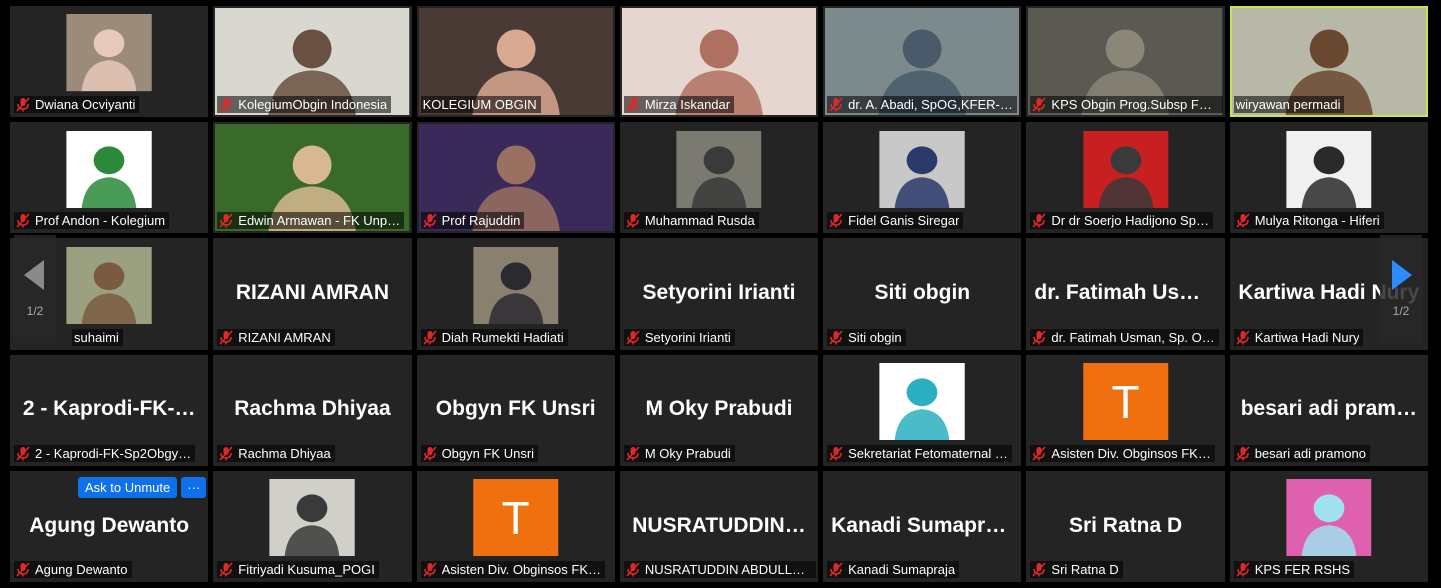  I want to click on participant-tile: Siti obgin Siti obgin, so click(922, 294).